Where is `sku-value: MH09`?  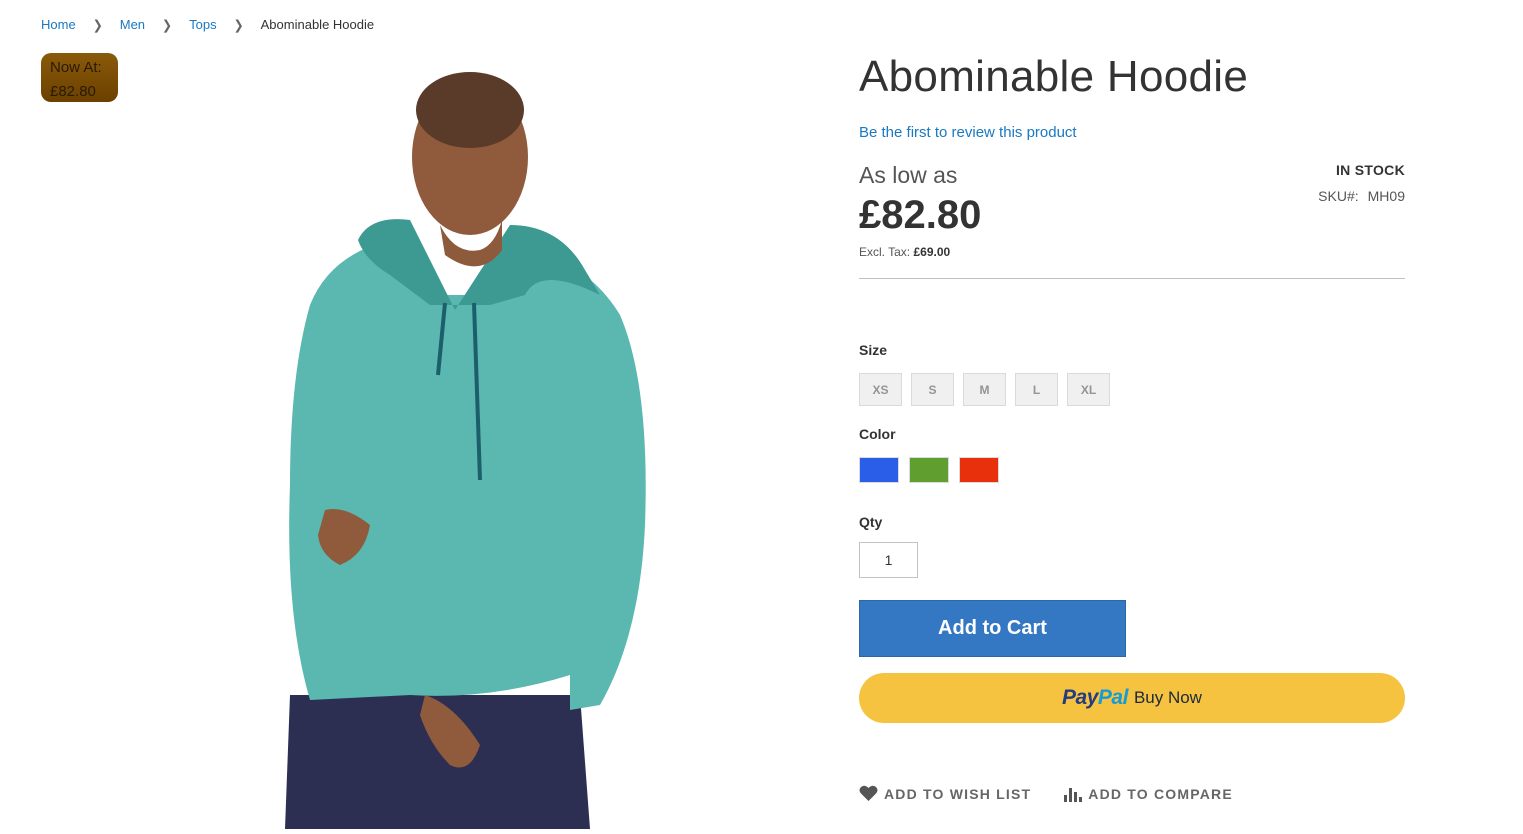
sku-value: MH09 is located at coordinates (1386, 196).